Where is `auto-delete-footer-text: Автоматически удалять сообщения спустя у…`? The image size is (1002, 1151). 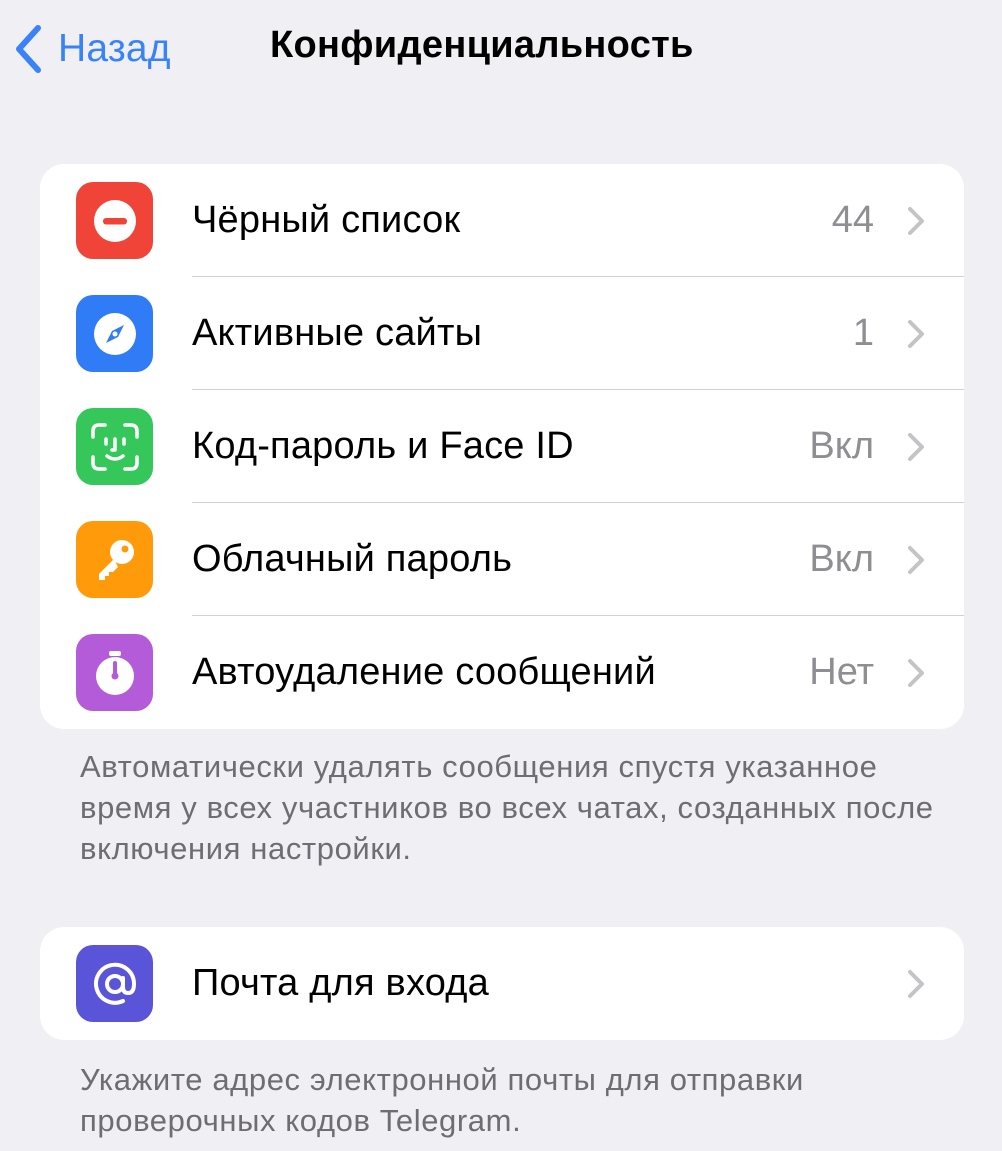 auto-delete-footer-text: Автоматически удалять сообщения спустя у… is located at coordinates (507, 807).